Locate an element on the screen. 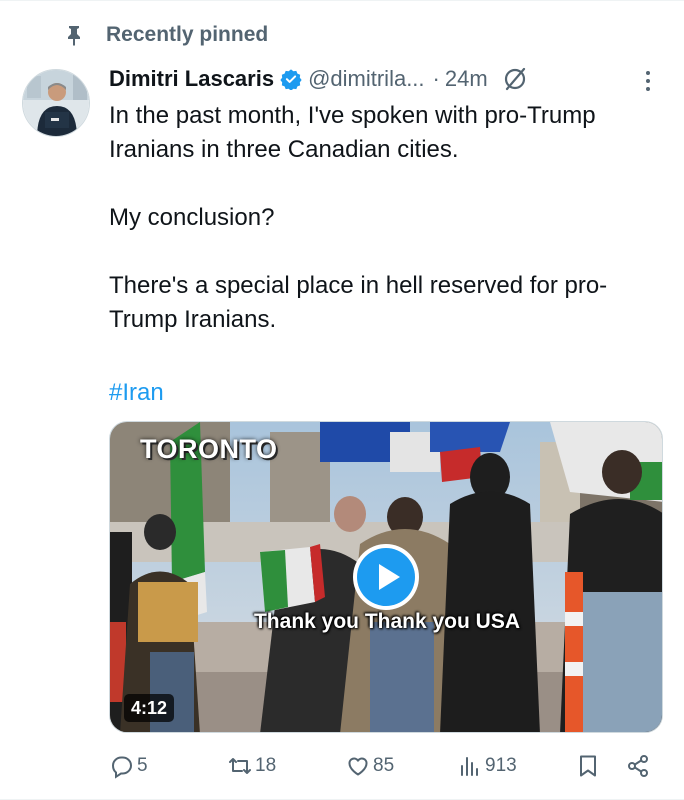 Image resolution: width=684 pixels, height=800 pixels. pin-icon is located at coordinates (74, 35).